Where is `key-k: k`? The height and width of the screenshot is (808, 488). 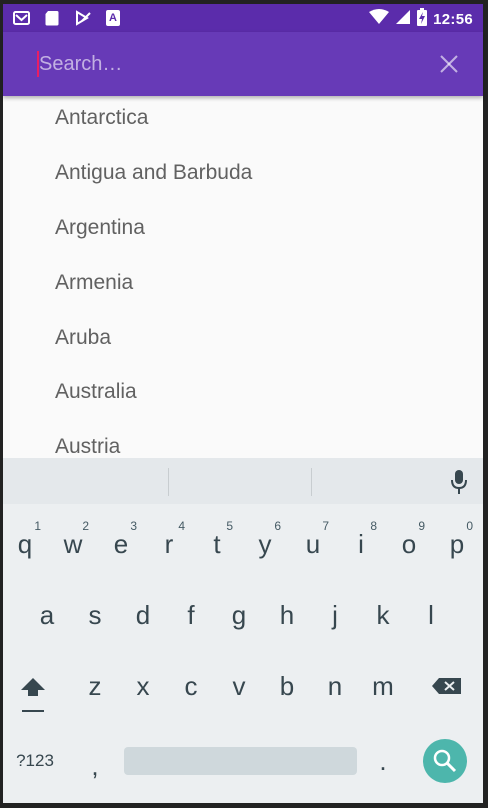
key-k: k is located at coordinates (383, 615).